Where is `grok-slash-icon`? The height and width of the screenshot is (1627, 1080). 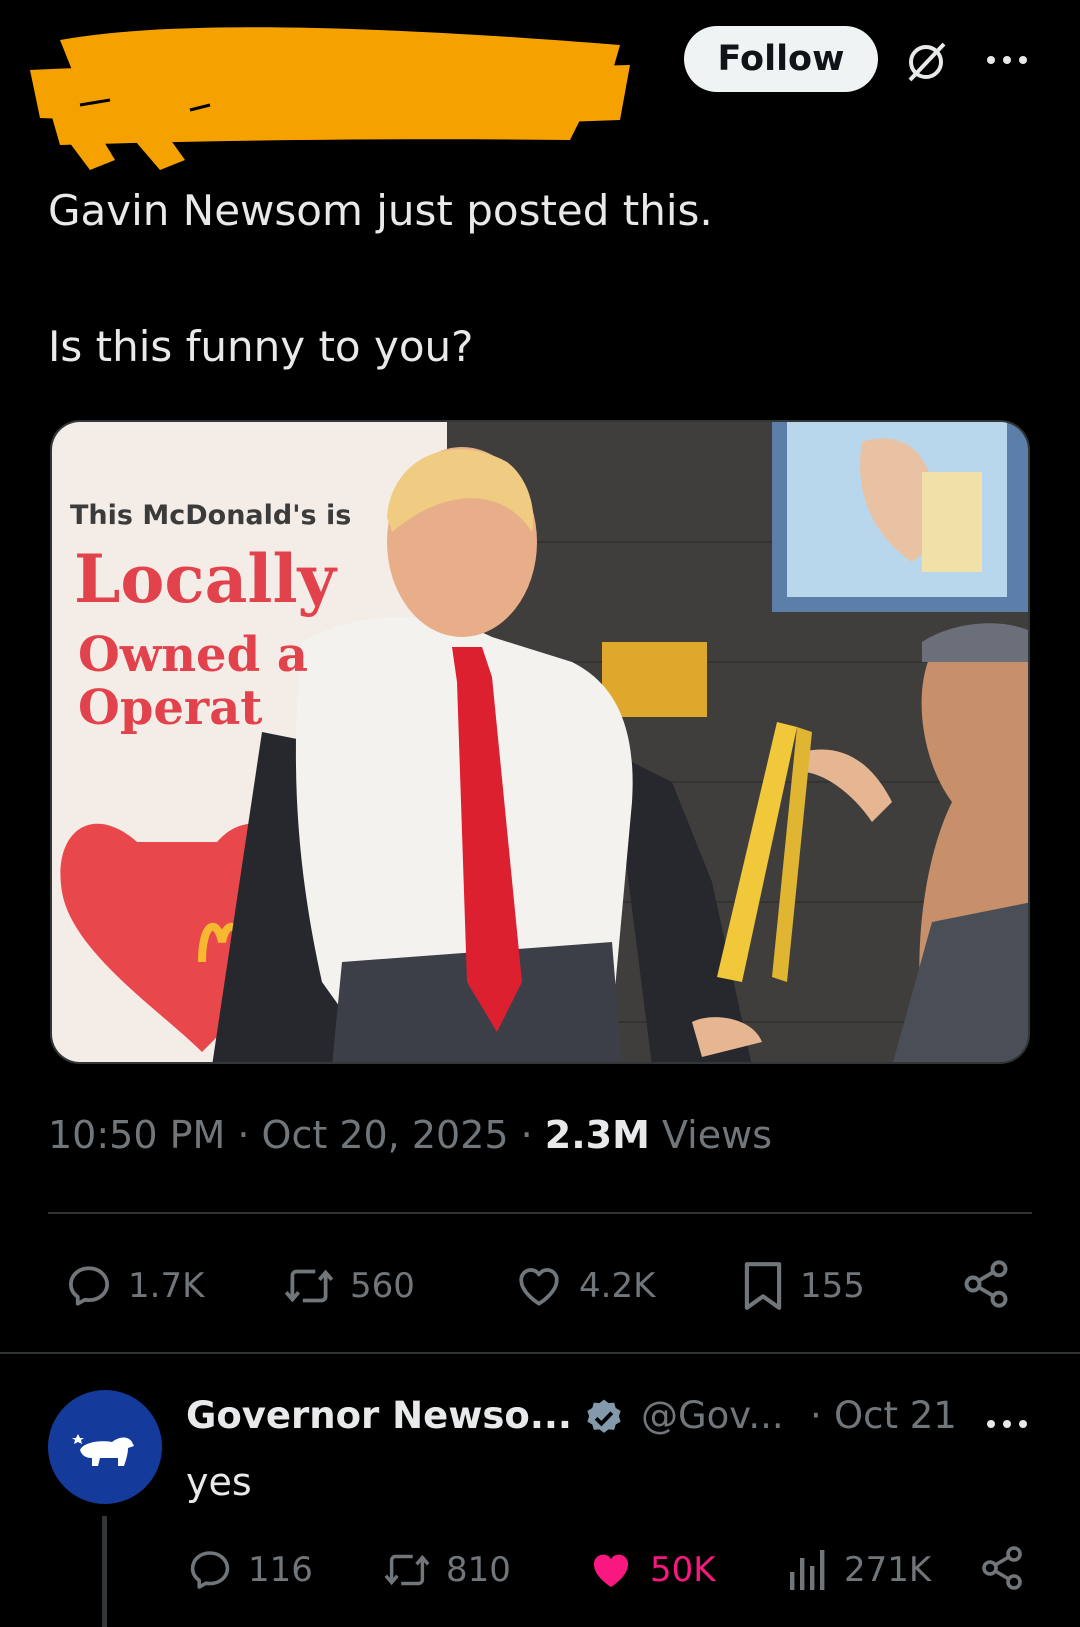 grok-slash-icon is located at coordinates (926, 62).